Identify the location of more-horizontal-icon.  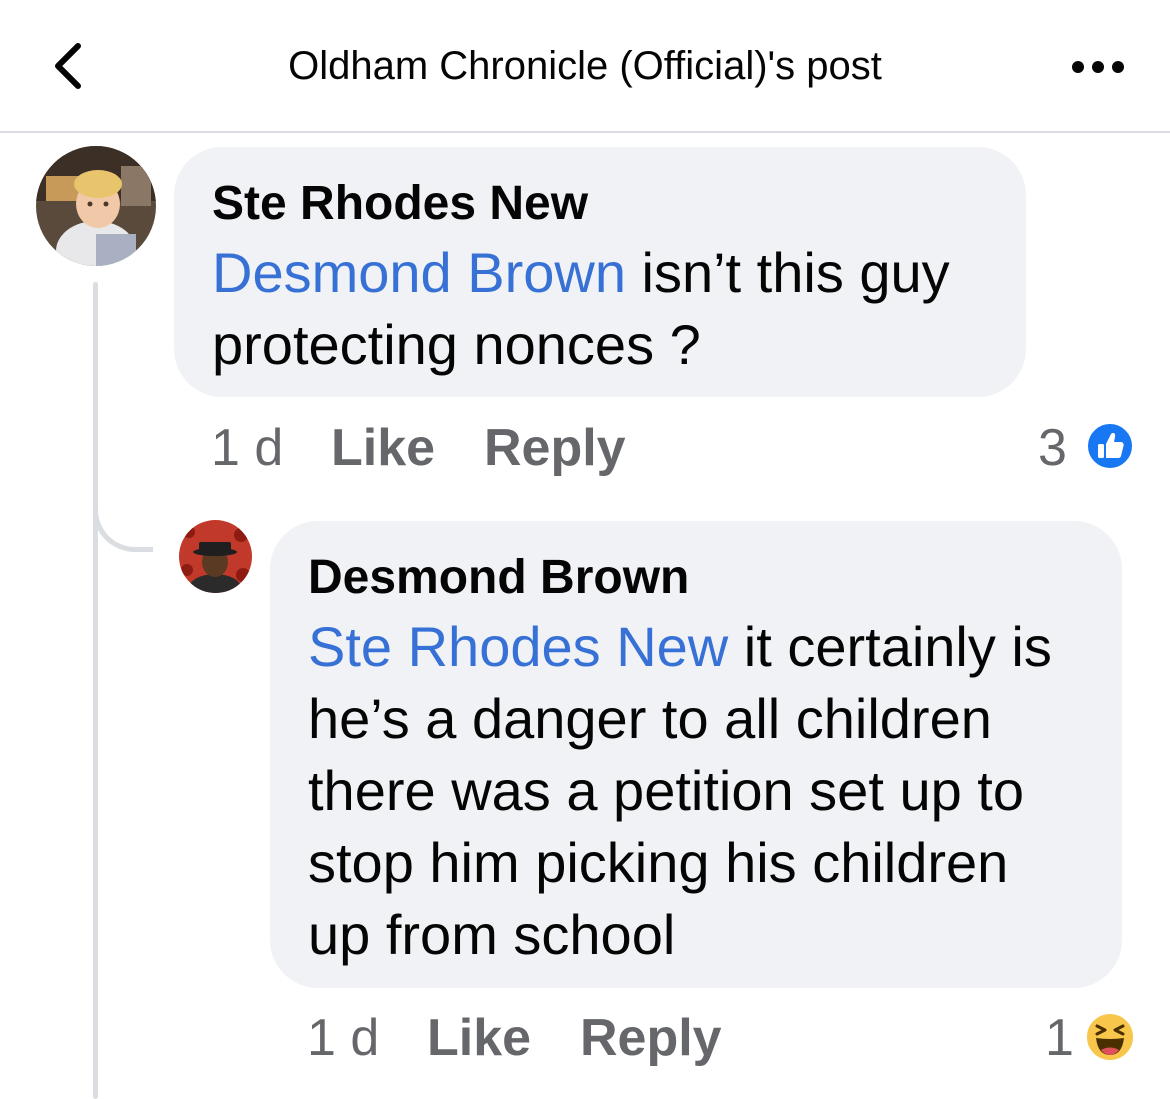
(1098, 67).